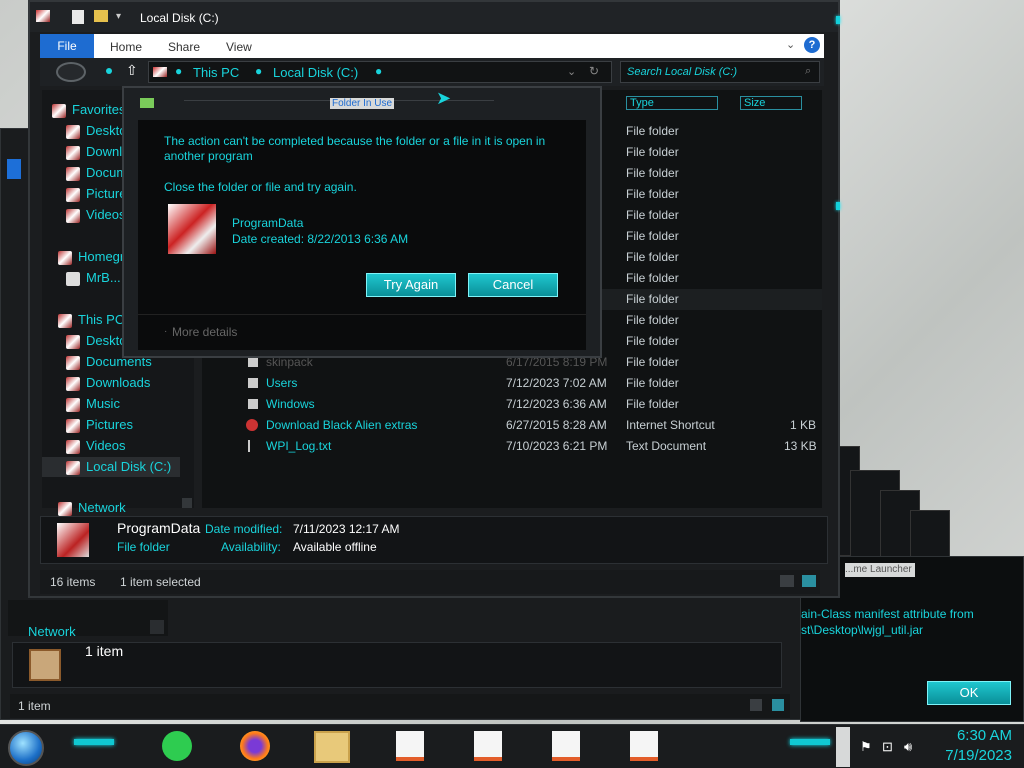 This screenshot has height=768, width=1024. Describe the element at coordinates (724, 103) in the screenshot. I see `column-headers: Type Size` at that location.